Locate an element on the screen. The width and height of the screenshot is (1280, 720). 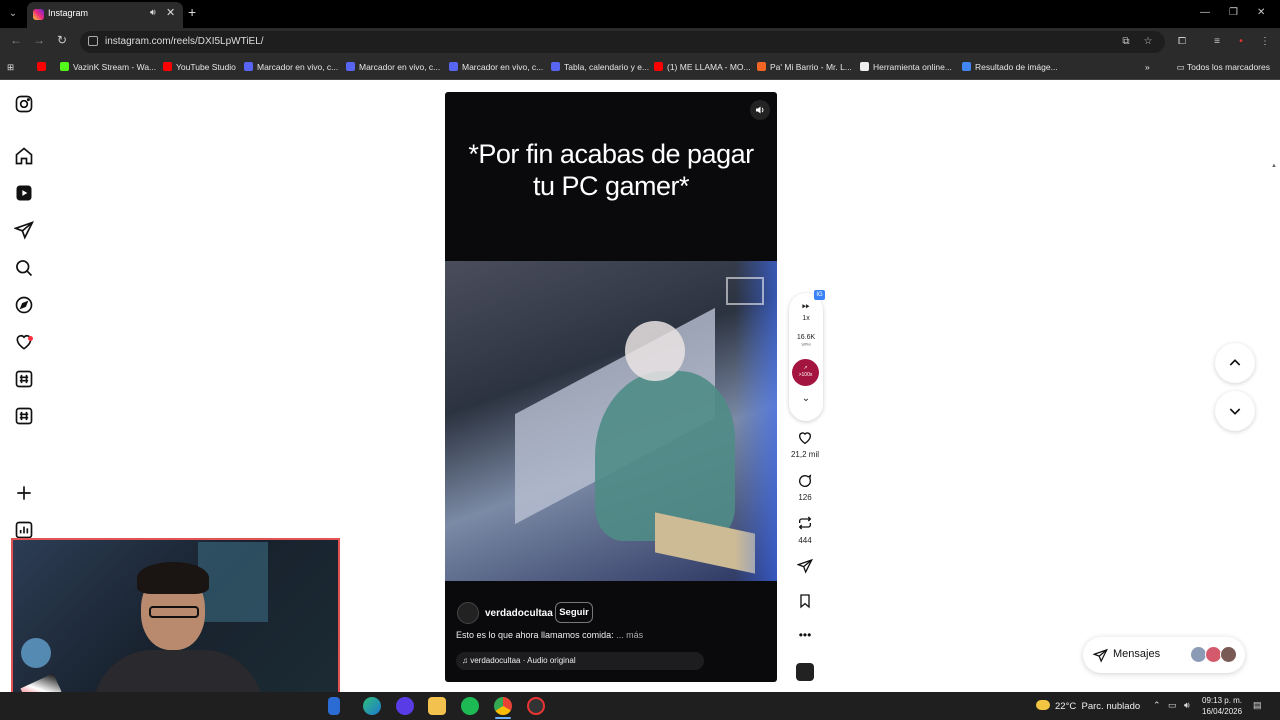
audio-info: ♫ verdadocultaa · Audio original is located at coordinates (580, 661).